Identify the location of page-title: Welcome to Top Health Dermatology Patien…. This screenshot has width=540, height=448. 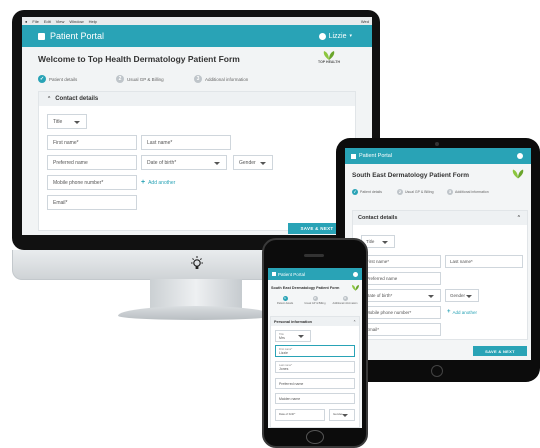
(139, 59).